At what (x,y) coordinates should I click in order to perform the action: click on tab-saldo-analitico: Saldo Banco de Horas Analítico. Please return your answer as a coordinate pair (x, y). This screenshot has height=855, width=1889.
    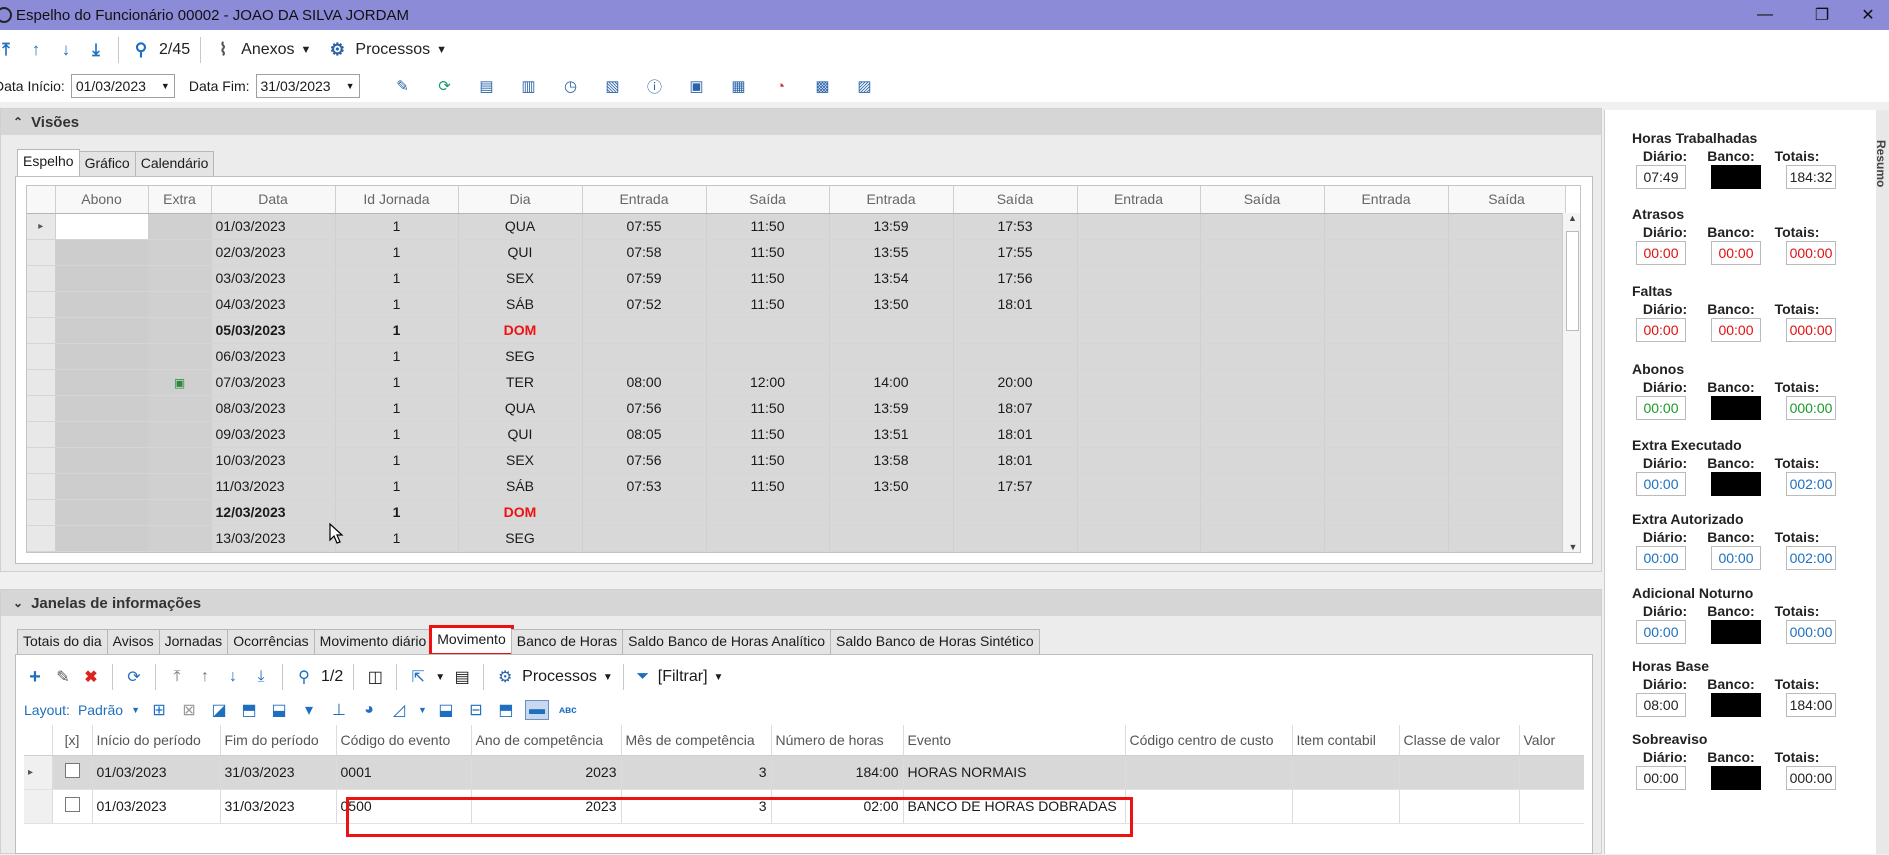
    Looking at the image, I should click on (727, 641).